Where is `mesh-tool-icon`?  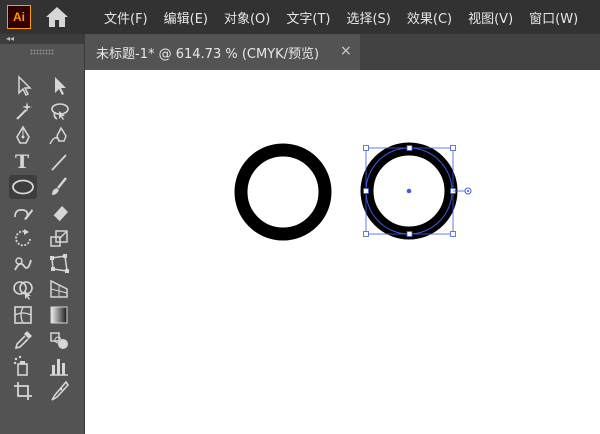 mesh-tool-icon is located at coordinates (23, 314).